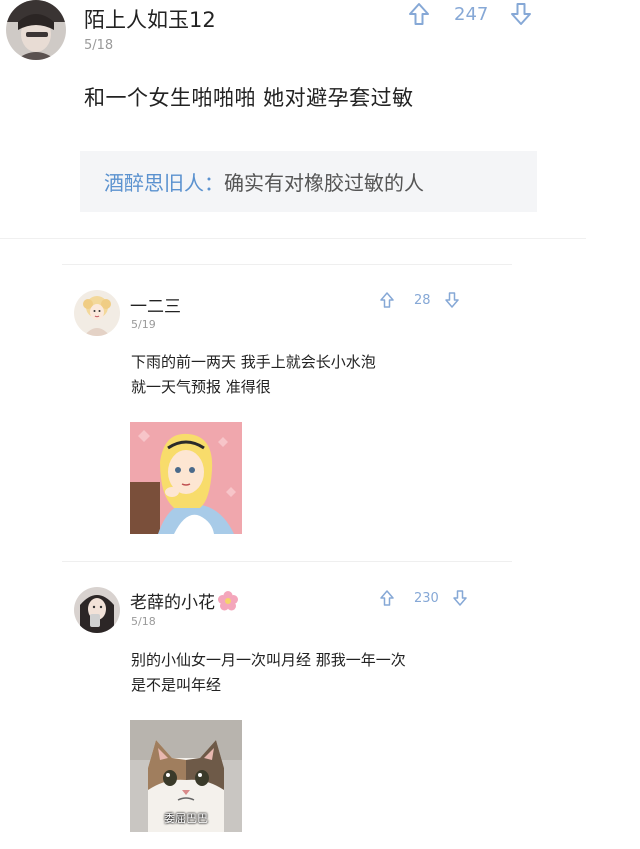 This screenshot has height=849, width=640. Describe the element at coordinates (155, 304) in the screenshot. I see `comment-username: 一二三` at that location.